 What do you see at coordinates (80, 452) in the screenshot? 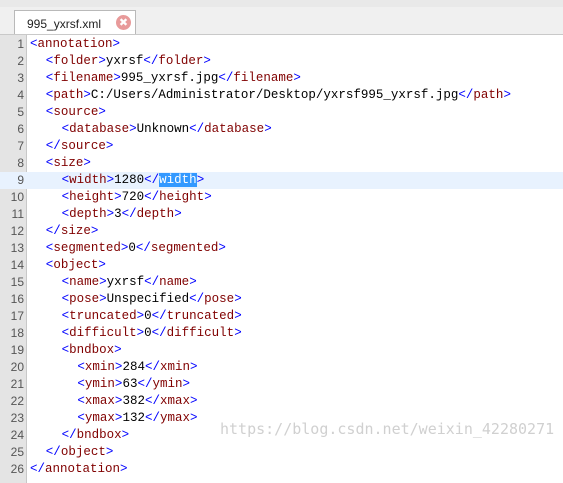
I see `code-text: </object>` at bounding box center [80, 452].